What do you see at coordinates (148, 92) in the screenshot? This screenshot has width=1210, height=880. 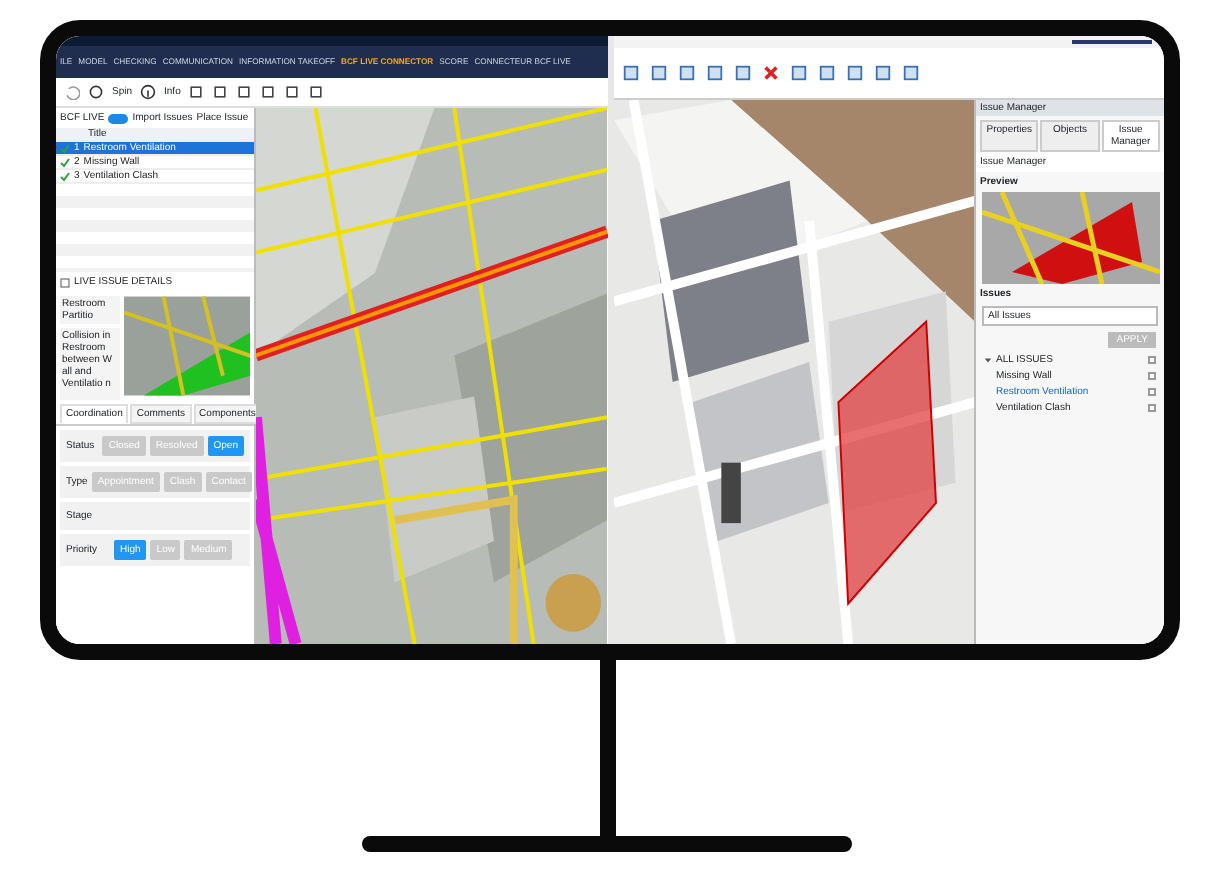 I see `info-icon` at bounding box center [148, 92].